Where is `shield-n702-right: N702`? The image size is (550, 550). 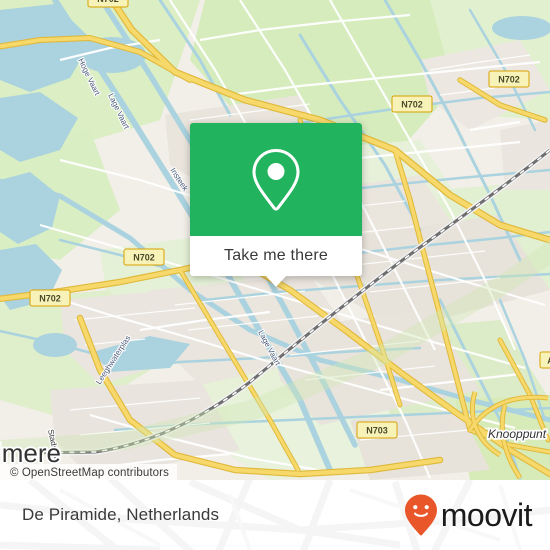 shield-n702-right: N702 is located at coordinates (509, 79).